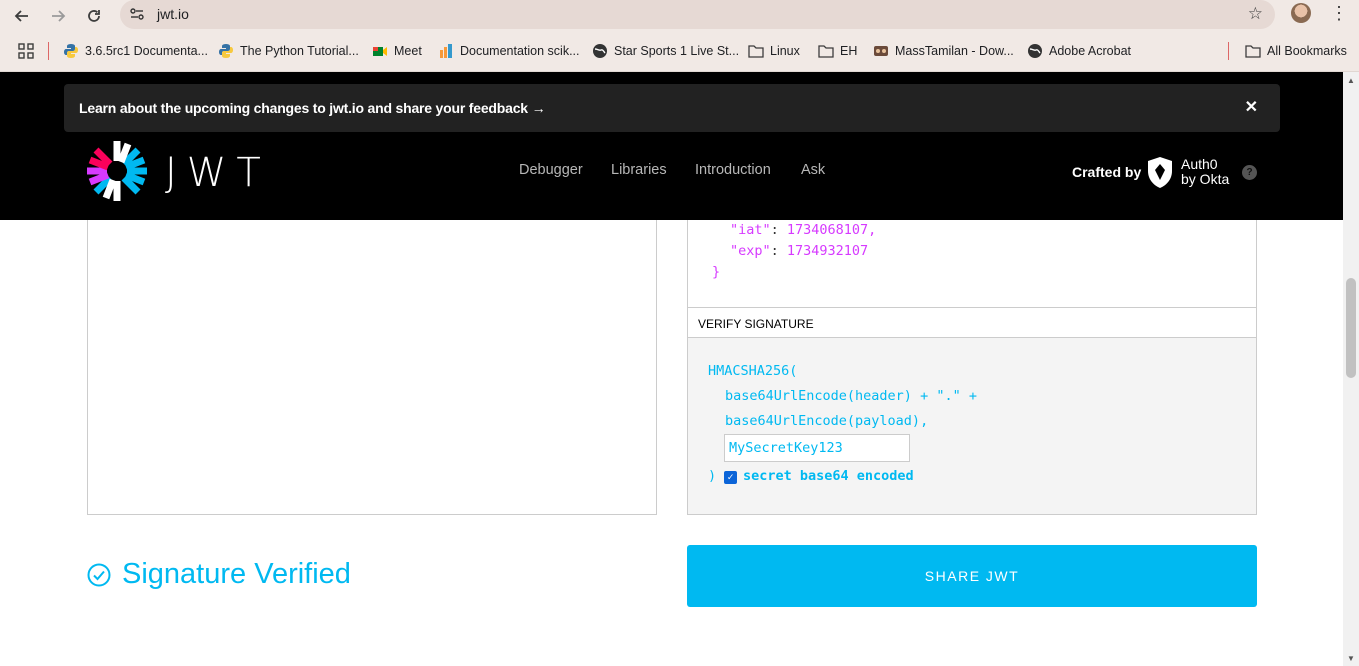 The height and width of the screenshot is (666, 1359). What do you see at coordinates (1251, 107) in the screenshot?
I see `close-icon: ✕` at bounding box center [1251, 107].